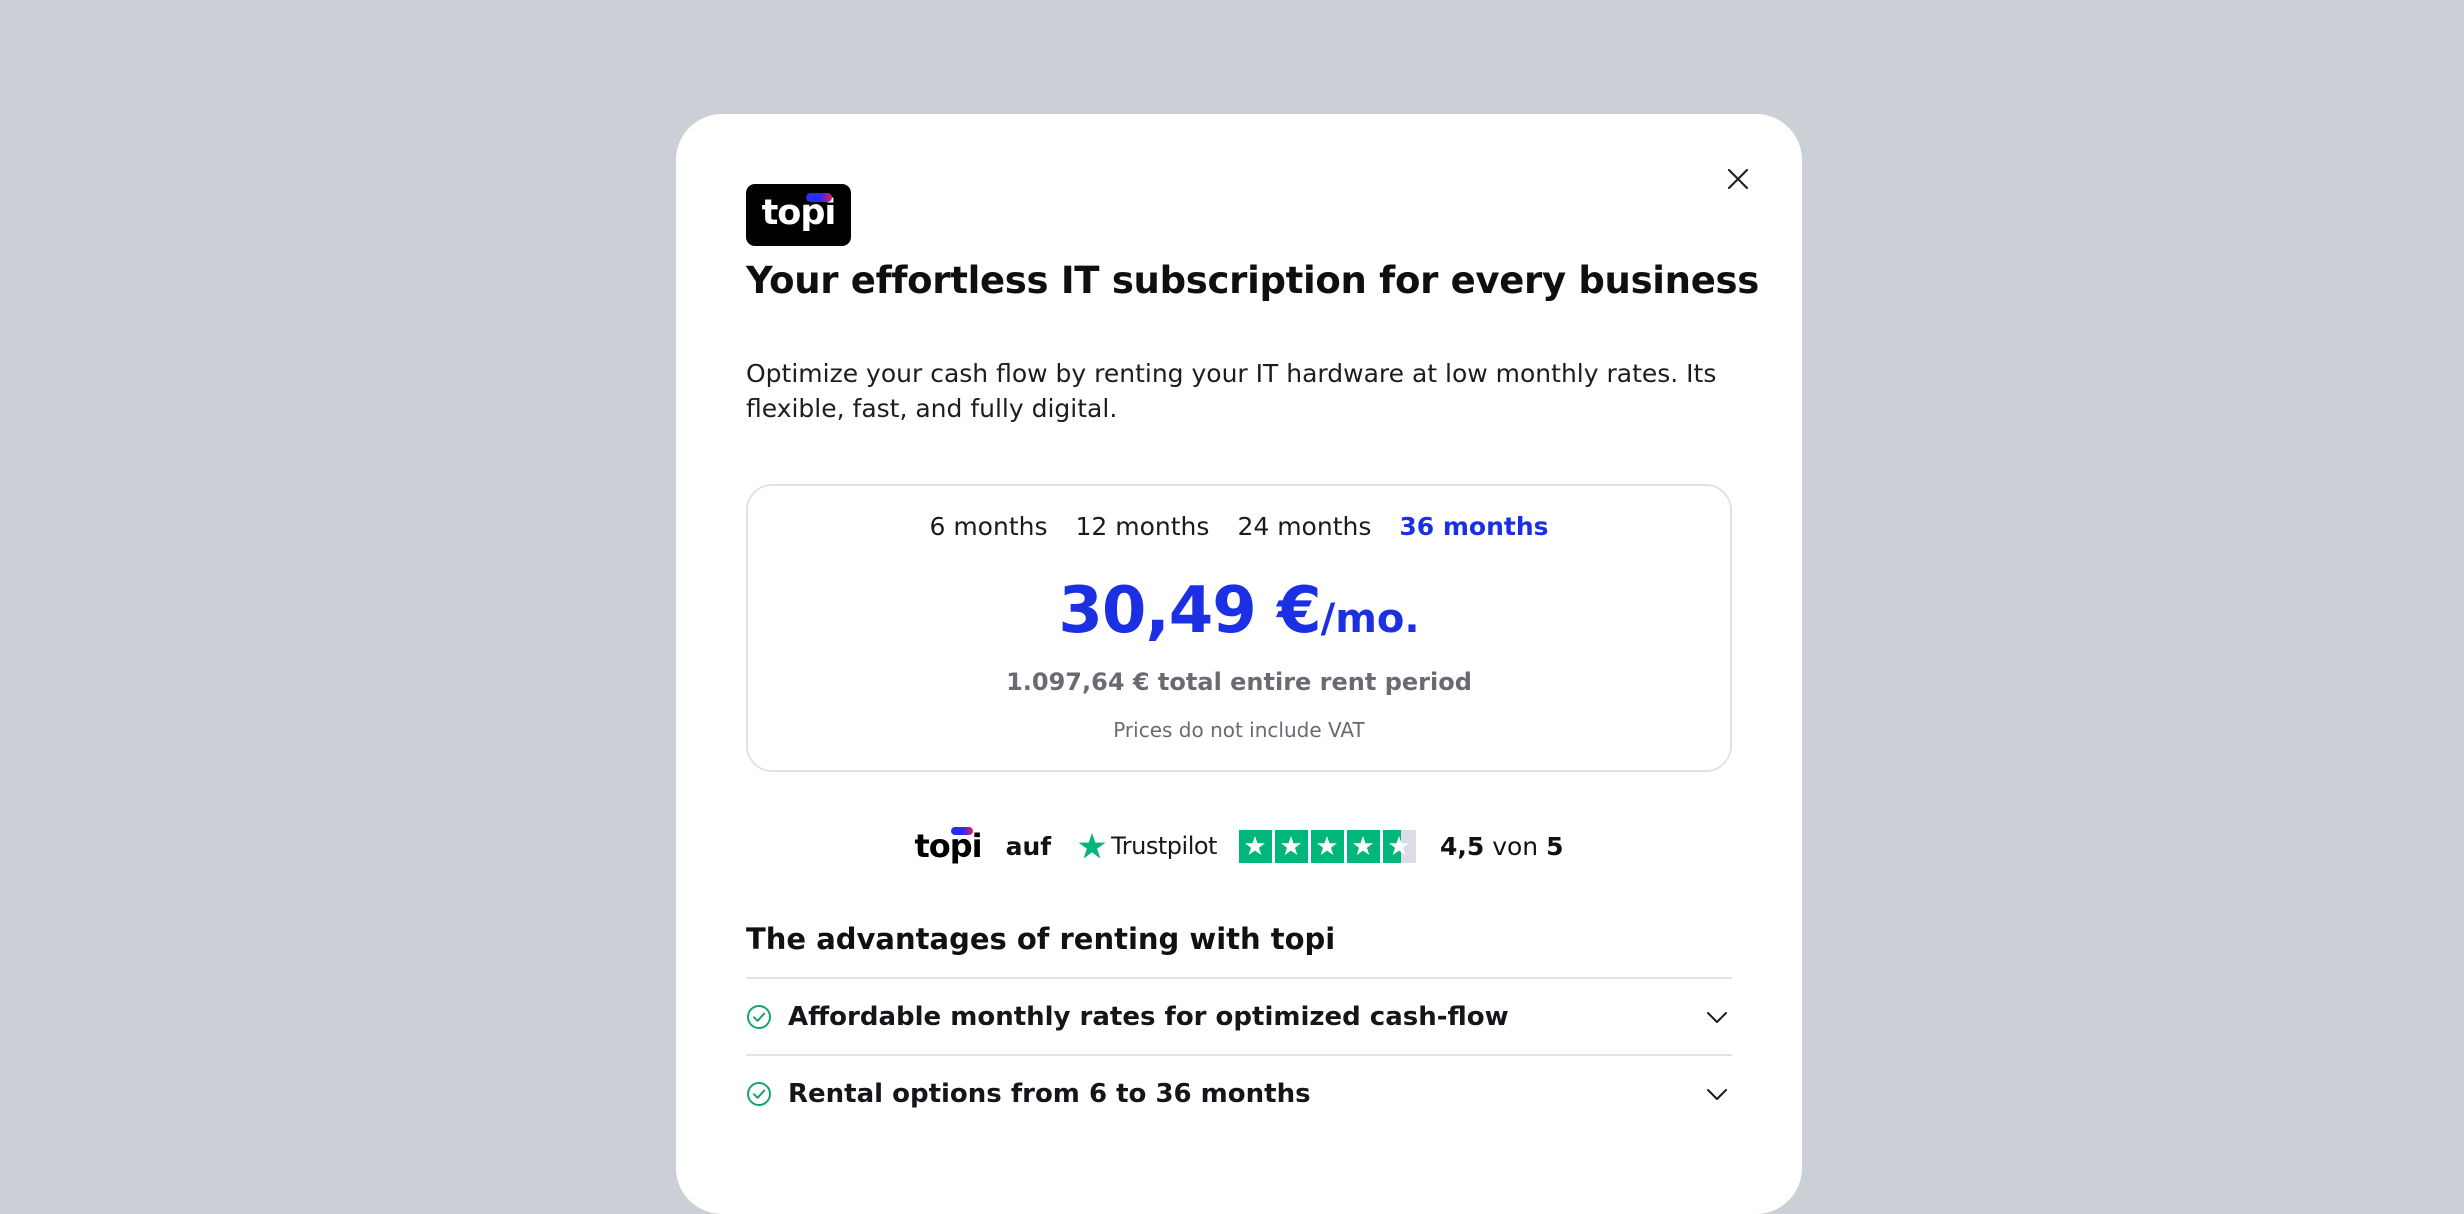 The height and width of the screenshot is (1214, 2464). I want to click on rating-max: 5, so click(1555, 846).